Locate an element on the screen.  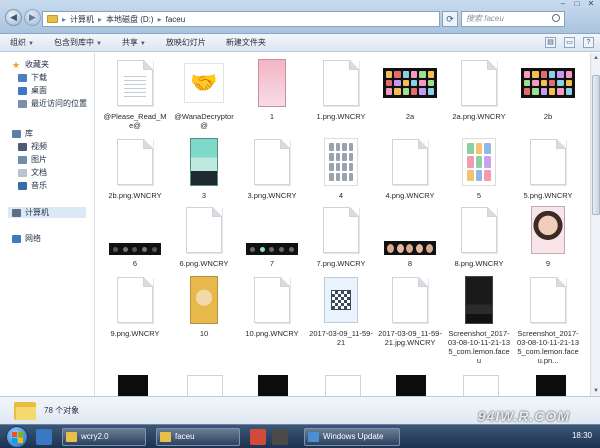
navigation-pane: ★ 收藏夹 下载 桌面 最近访问的位置 库 视频 图片 文档 音乐 计算机 网络 is located at coordinates (47, 224).